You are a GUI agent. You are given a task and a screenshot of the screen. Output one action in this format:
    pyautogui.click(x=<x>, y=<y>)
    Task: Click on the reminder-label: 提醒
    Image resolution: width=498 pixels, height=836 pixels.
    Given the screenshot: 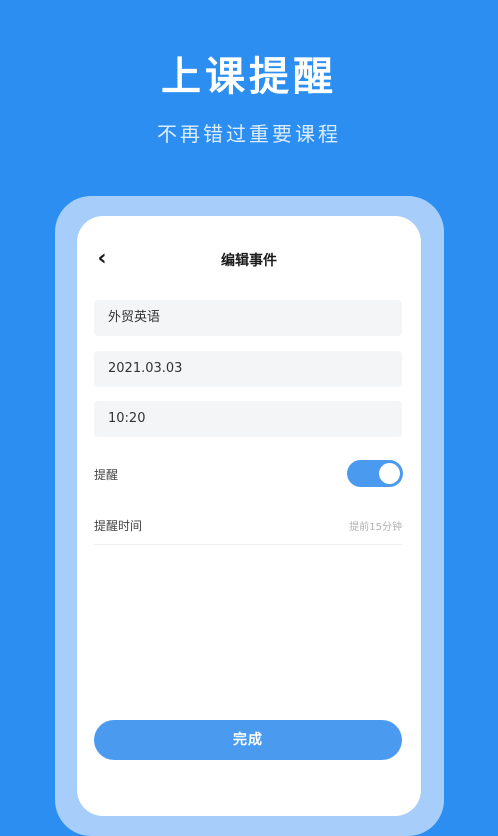 What is the action you would take?
    pyautogui.click(x=106, y=475)
    